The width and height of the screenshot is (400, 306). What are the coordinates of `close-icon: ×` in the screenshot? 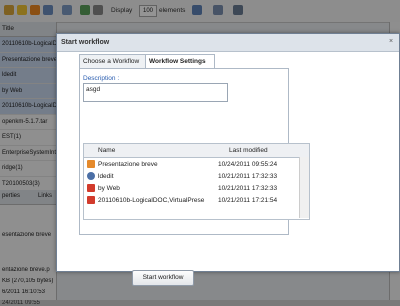 It's located at (391, 42).